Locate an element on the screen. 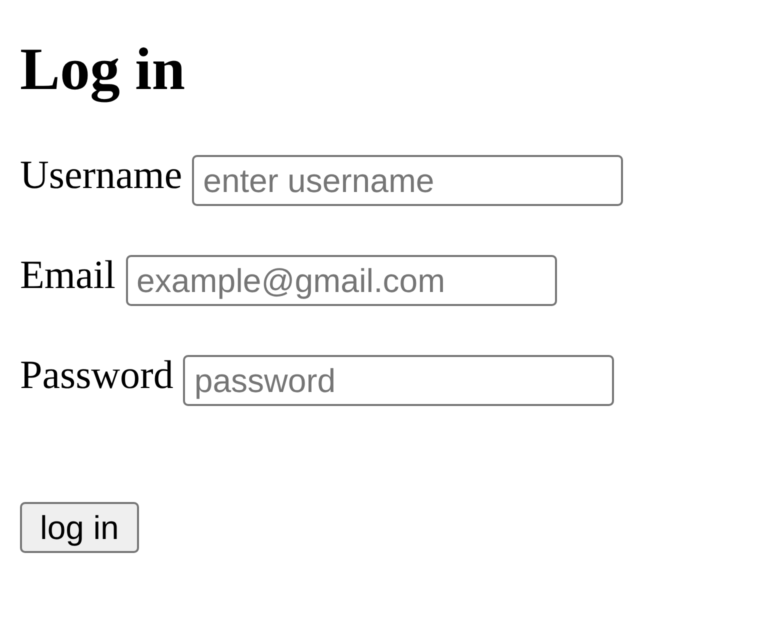  input-field: example@gmail.com is located at coordinates (341, 280).